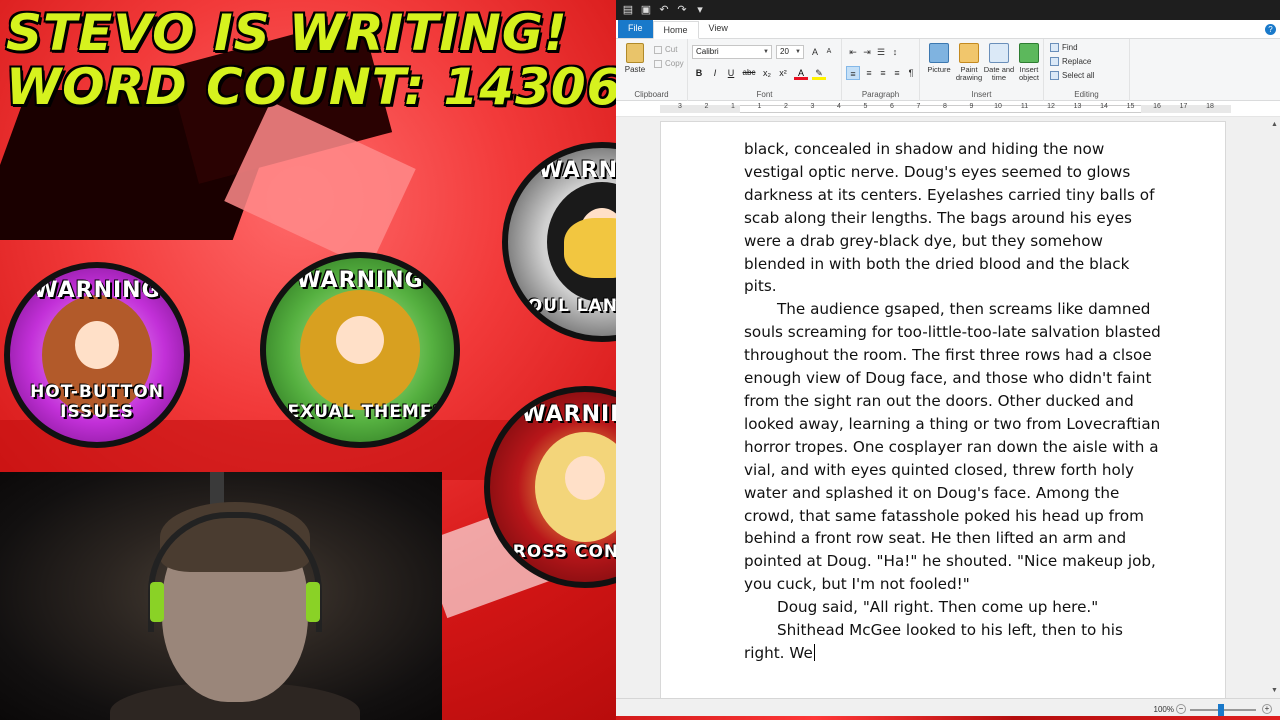  I want to click on save-icon: ▣, so click(646, 10).